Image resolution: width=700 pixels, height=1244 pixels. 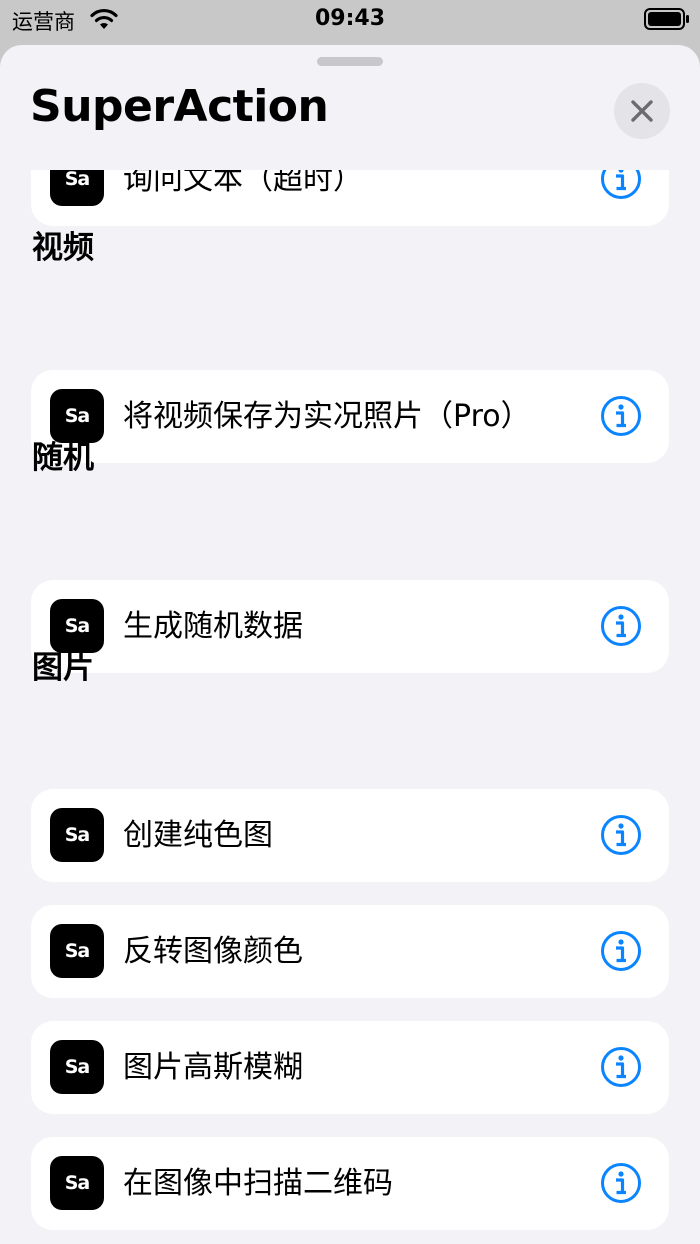 I want to click on row-label: 询问文本（超时）, so click(x=243, y=183).